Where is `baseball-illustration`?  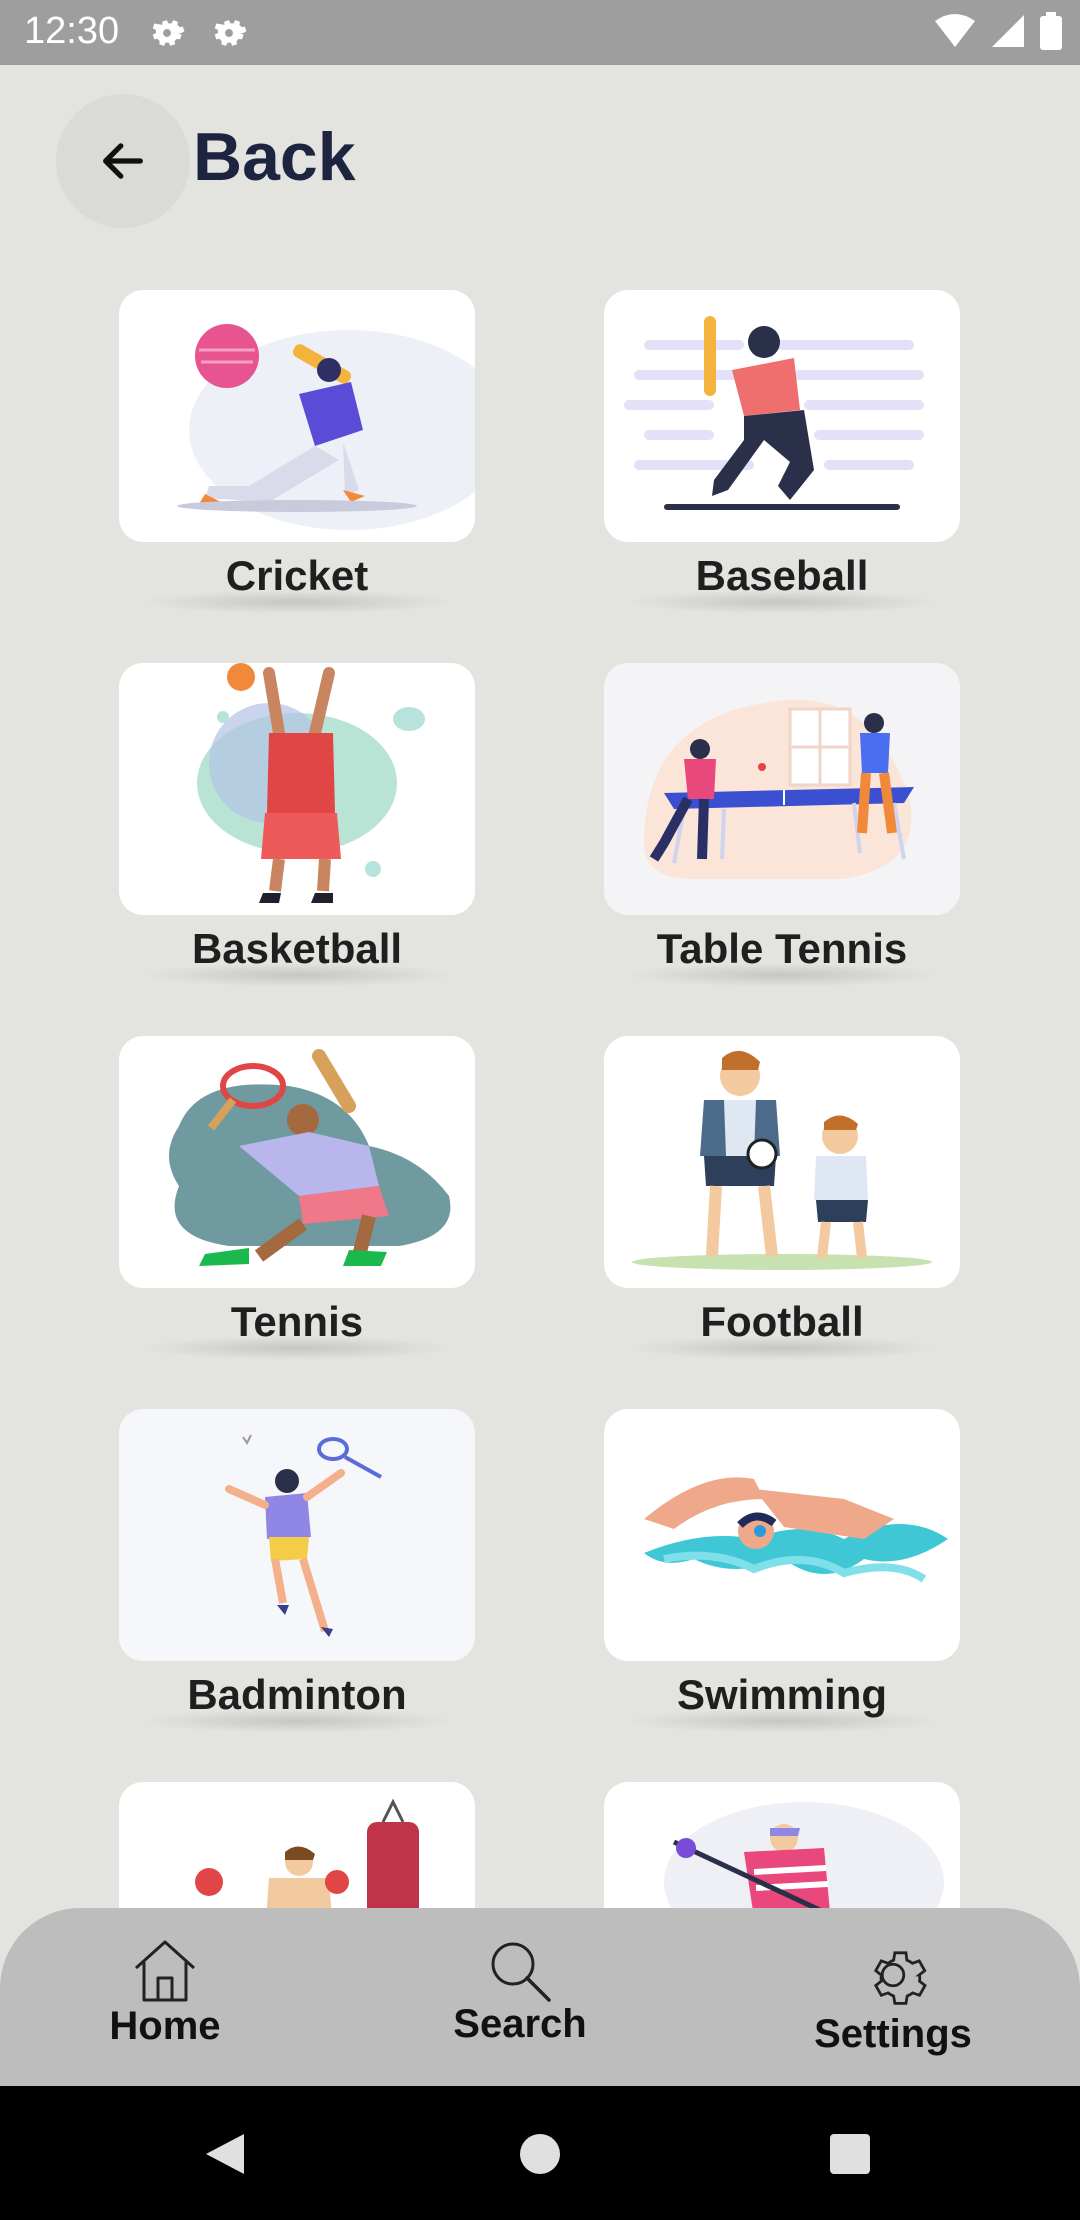
baseball-illustration is located at coordinates (782, 416).